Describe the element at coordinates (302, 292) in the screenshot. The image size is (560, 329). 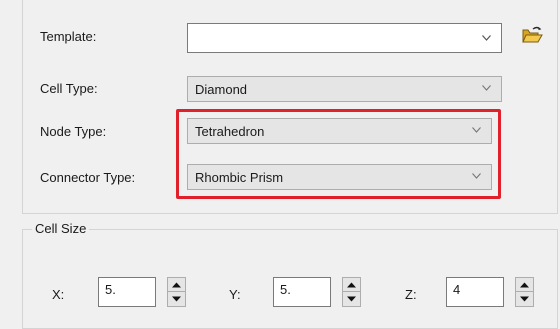
I see `y-input: 5.` at that location.